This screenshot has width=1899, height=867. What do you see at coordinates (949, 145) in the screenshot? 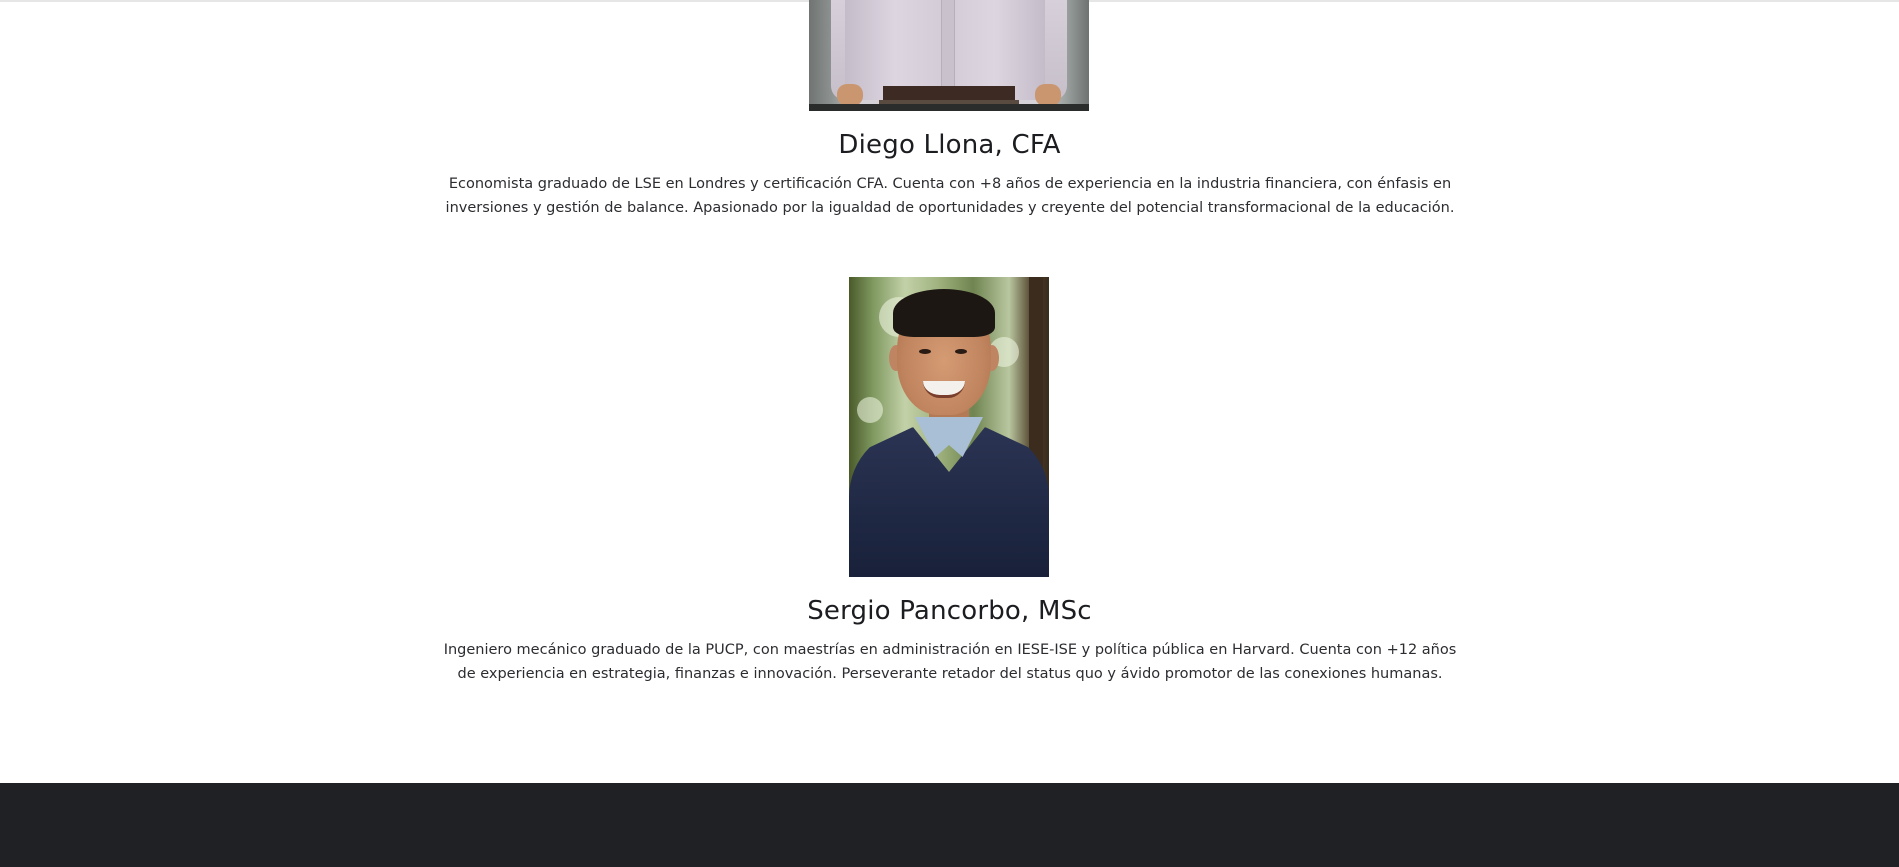
I see `team-member-name: Diego Llona, CFA` at bounding box center [949, 145].